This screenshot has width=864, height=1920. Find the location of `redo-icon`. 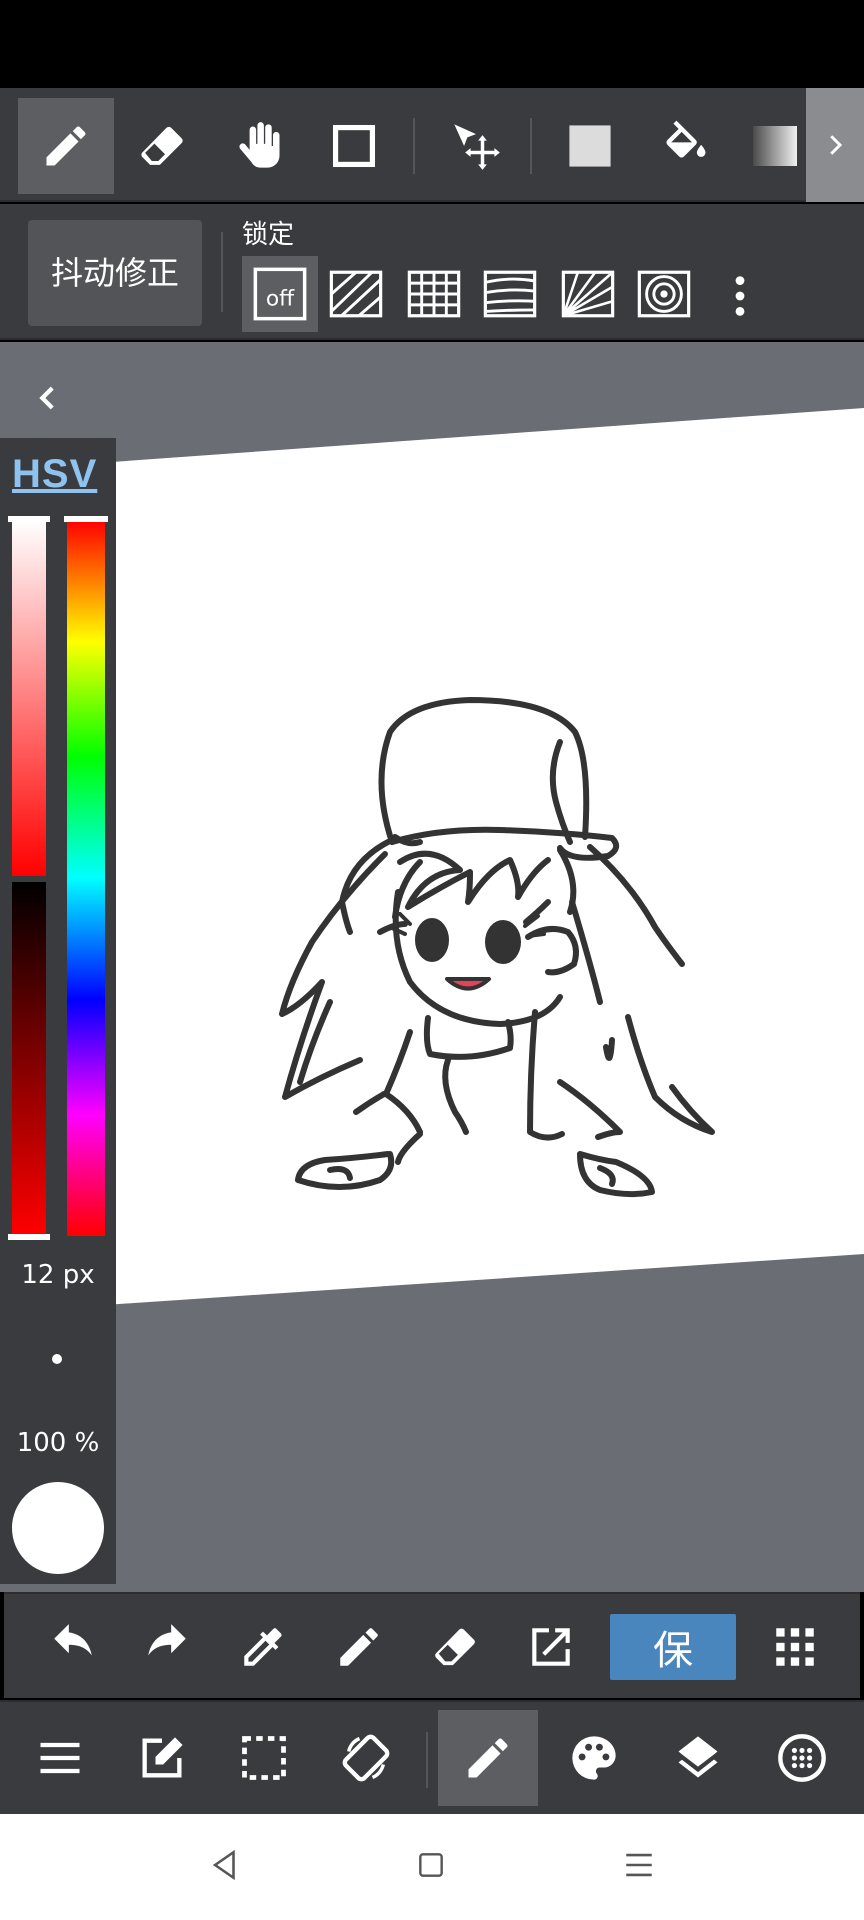

redo-icon is located at coordinates (167, 1640).